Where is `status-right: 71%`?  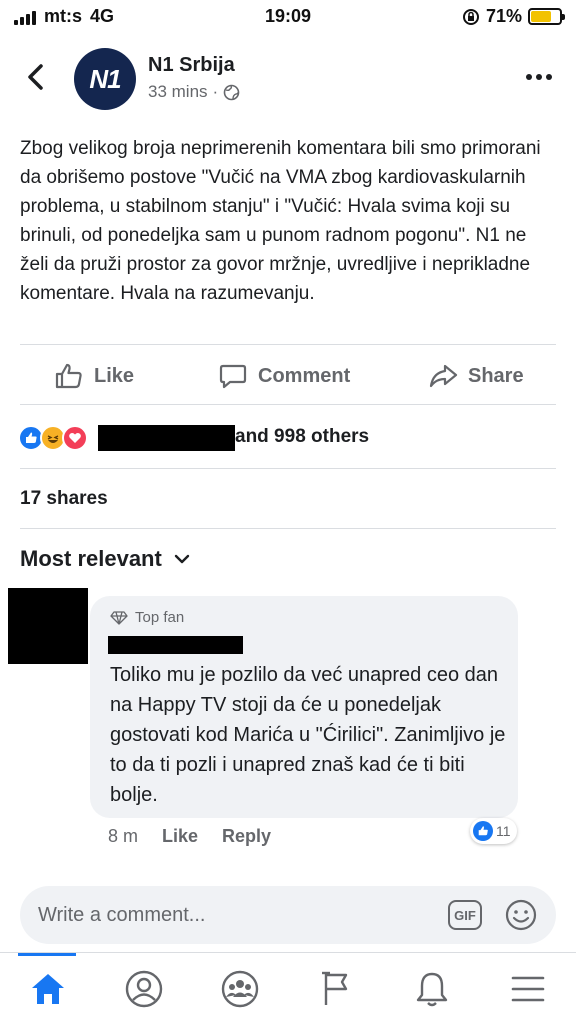 status-right: 71% is located at coordinates (513, 16).